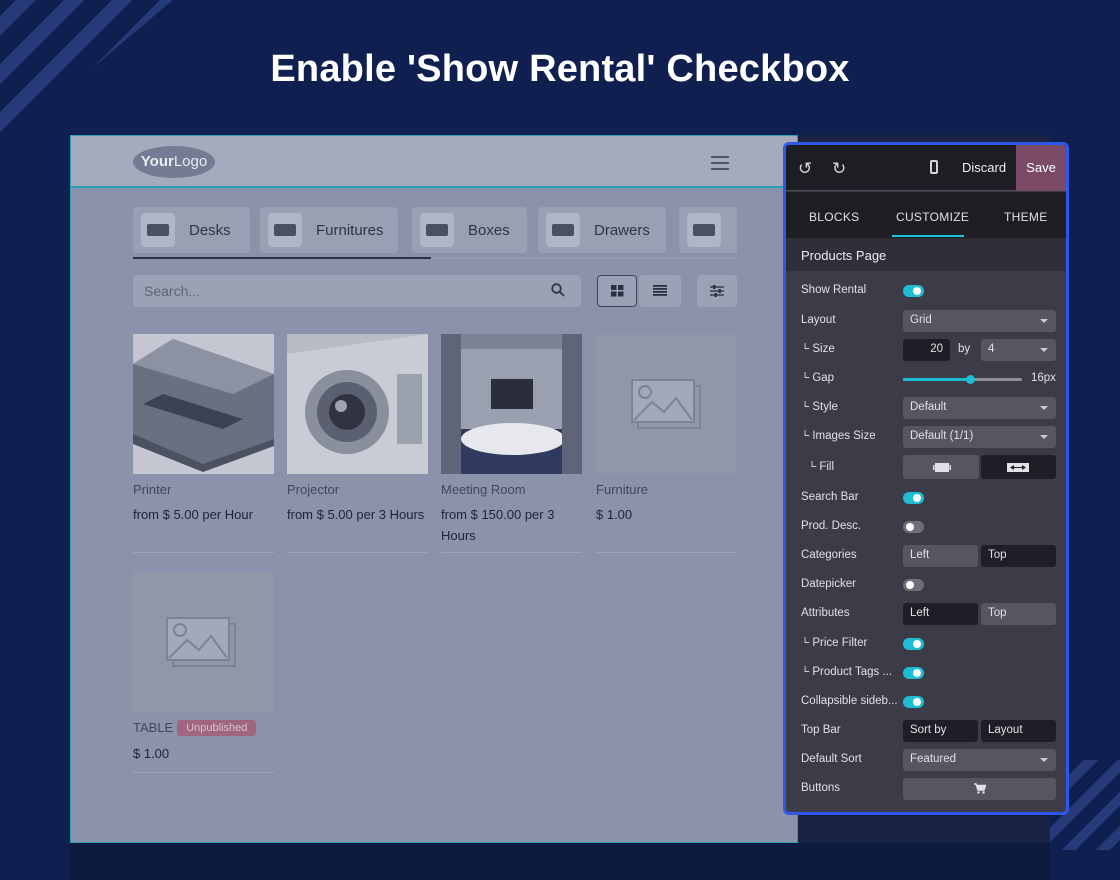 The width and height of the screenshot is (1120, 880). Describe the element at coordinates (469, 230) in the screenshot. I see `category-boxes: Boxes` at that location.